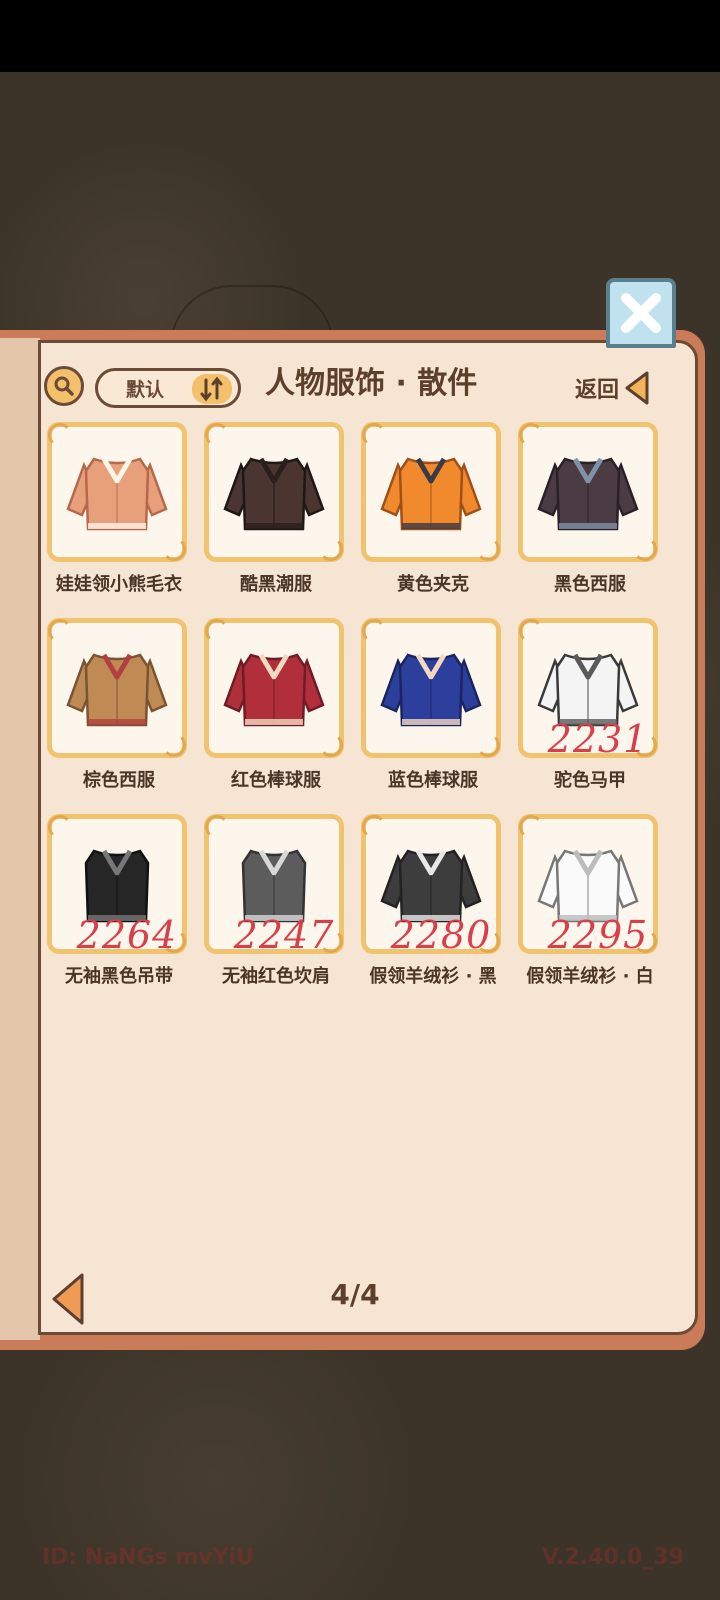 This screenshot has width=720, height=1600. I want to click on item-label: 黑色西服, so click(590, 584).